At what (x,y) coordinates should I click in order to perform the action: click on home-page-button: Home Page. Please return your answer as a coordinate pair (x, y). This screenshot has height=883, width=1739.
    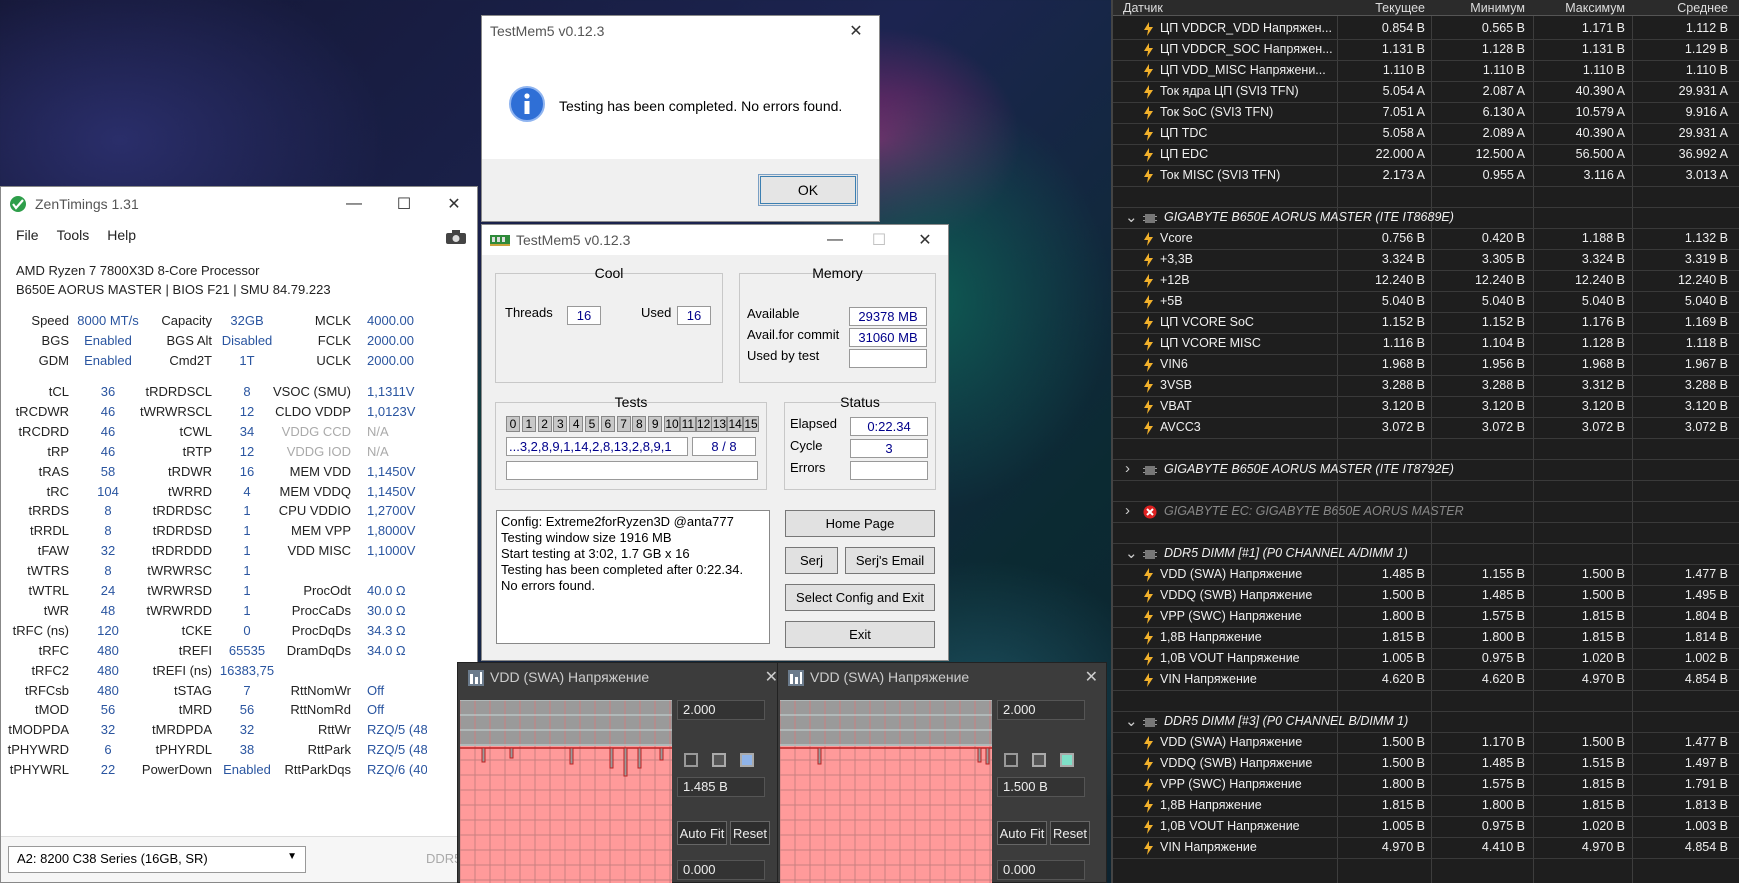
    Looking at the image, I should click on (860, 523).